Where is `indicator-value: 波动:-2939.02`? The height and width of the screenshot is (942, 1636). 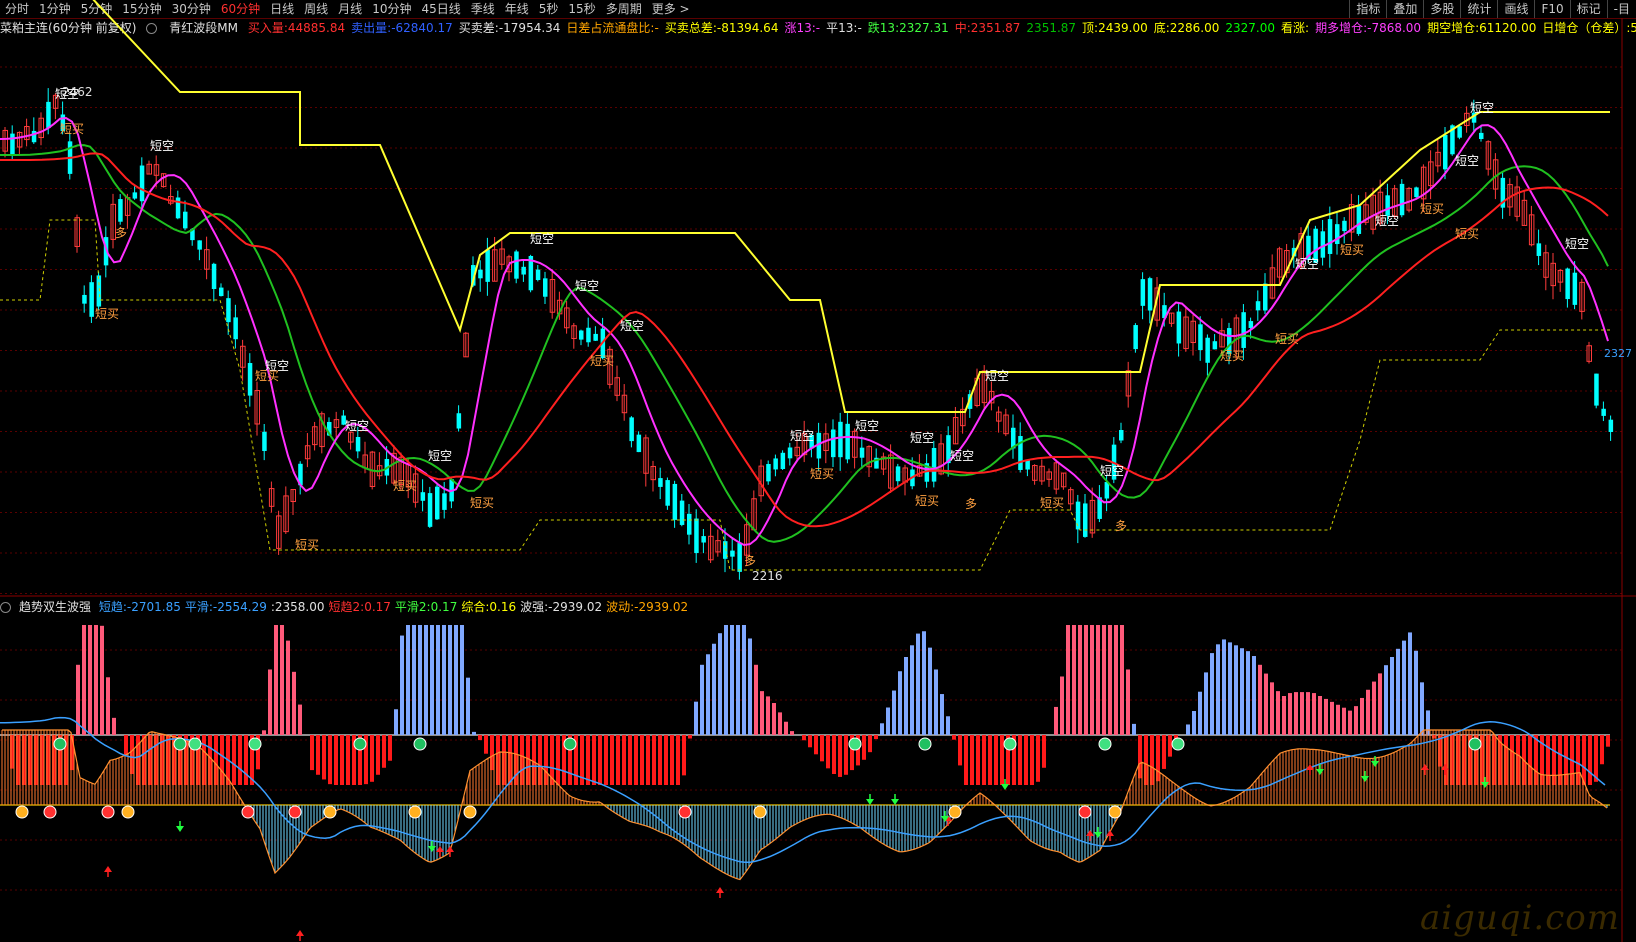
indicator-value: 波动:-2939.02 is located at coordinates (647, 607).